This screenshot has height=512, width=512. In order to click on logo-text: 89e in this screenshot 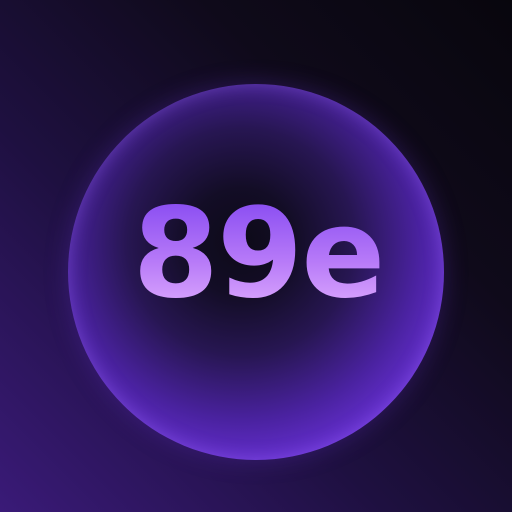, I will do `click(258, 254)`.